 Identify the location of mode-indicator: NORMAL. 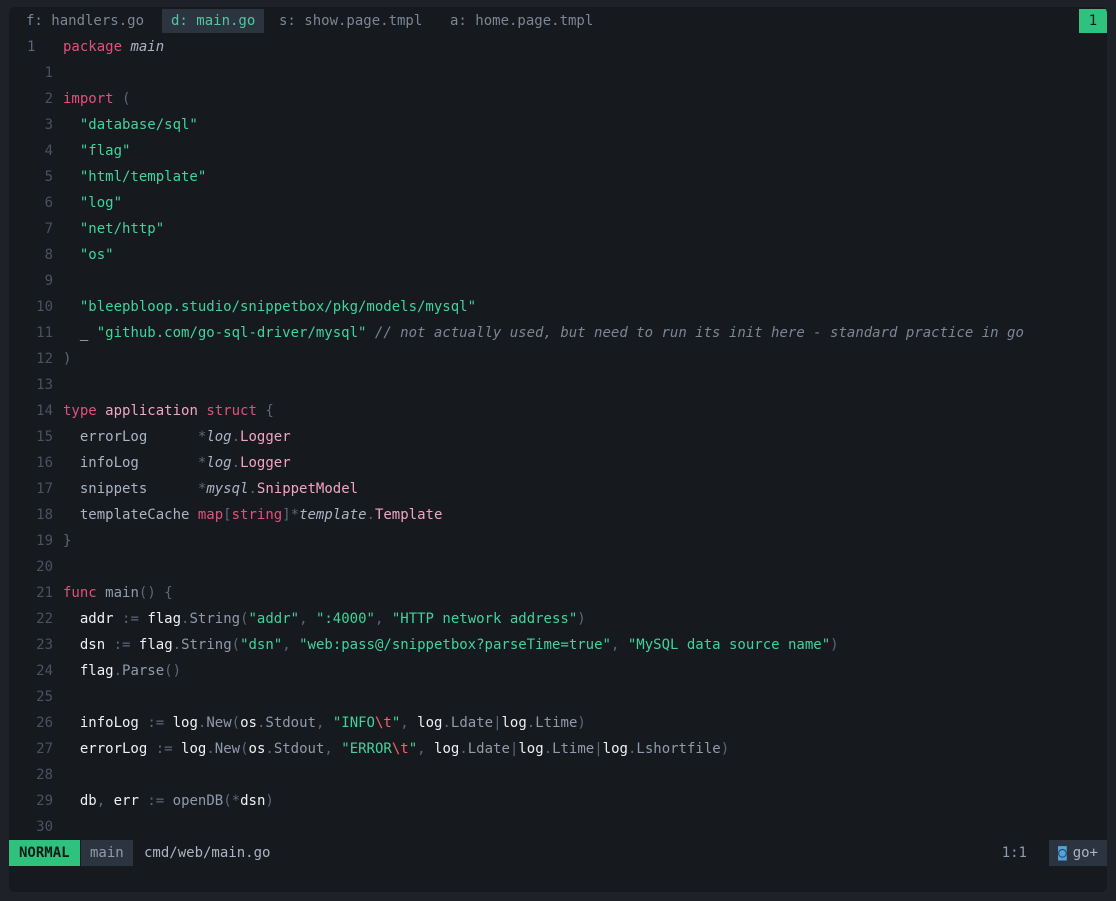
(44, 853).